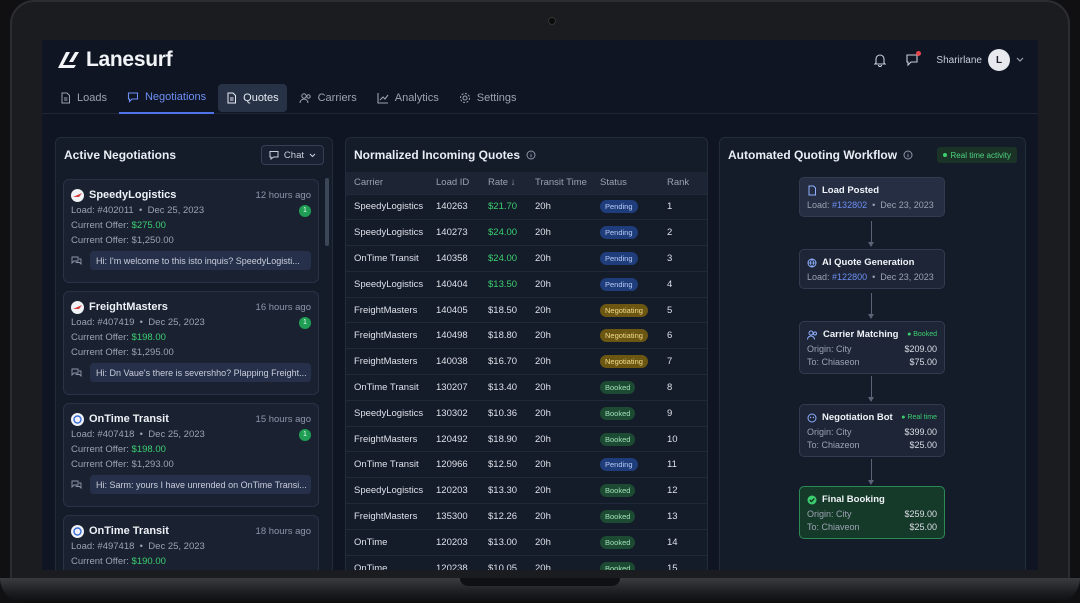 This screenshot has width=1080, height=603. I want to click on panel-title: Active Negotiations, so click(120, 155).